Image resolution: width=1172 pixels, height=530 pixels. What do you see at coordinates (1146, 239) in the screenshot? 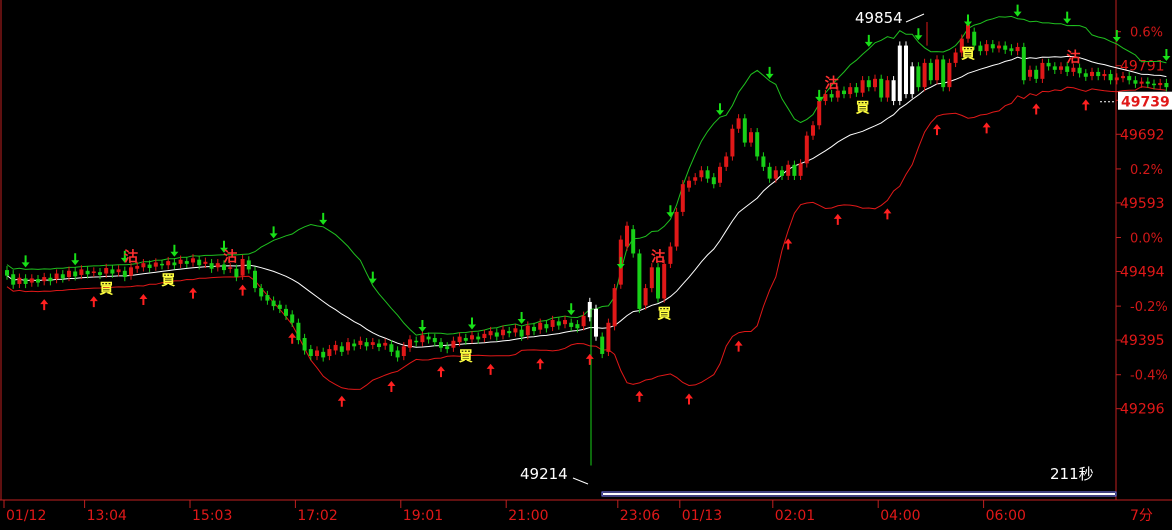
I see `percent-label: 0.0%` at bounding box center [1146, 239].